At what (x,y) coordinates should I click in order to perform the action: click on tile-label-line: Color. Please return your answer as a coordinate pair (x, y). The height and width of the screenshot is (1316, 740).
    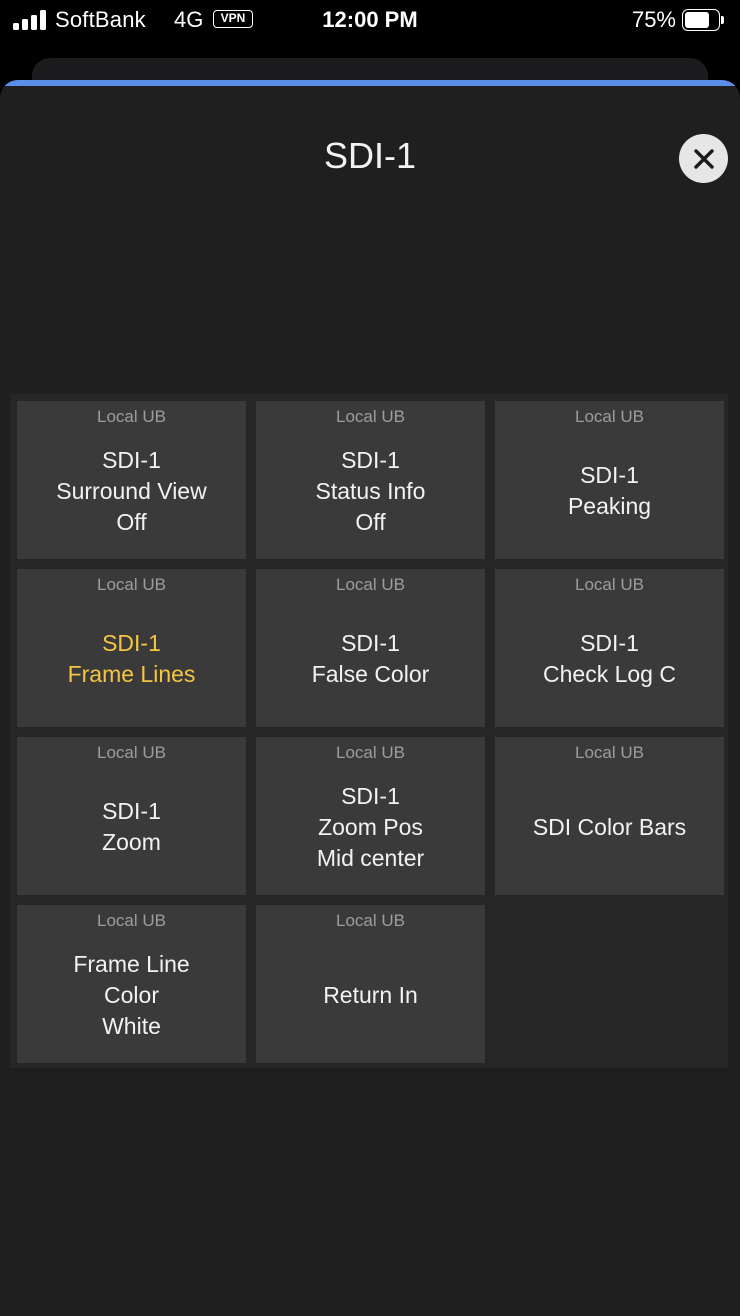
    Looking at the image, I should click on (131, 994).